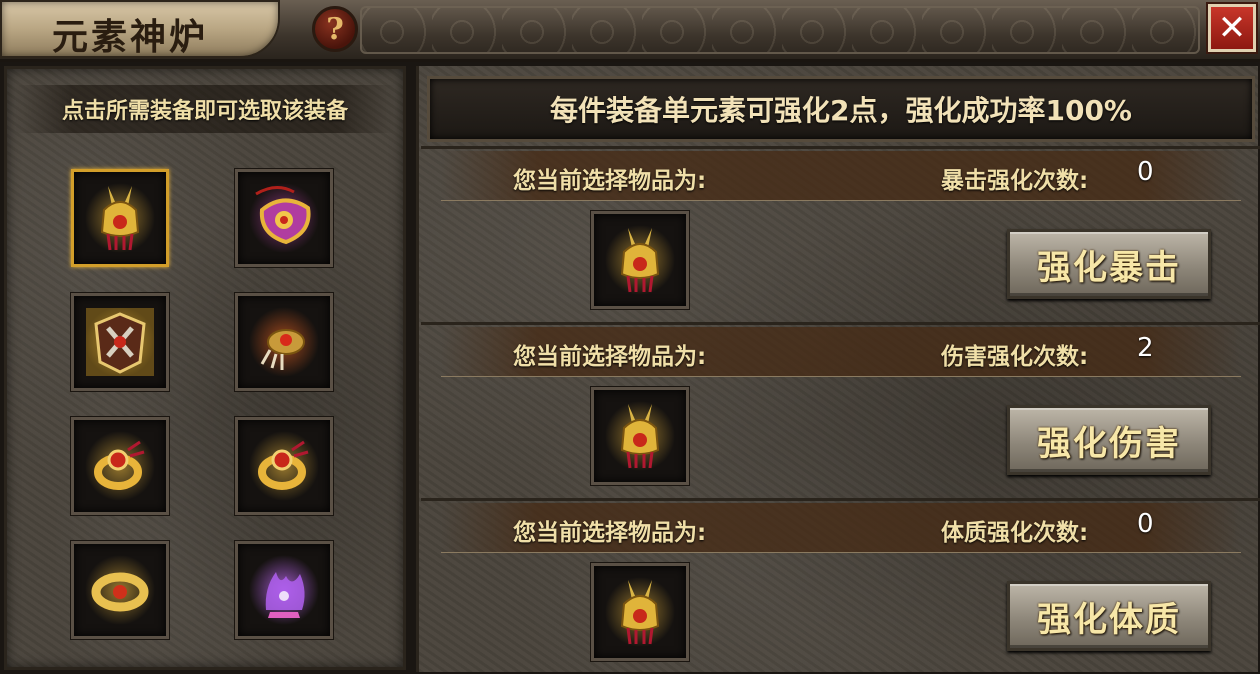 This screenshot has width=1260, height=674. What do you see at coordinates (1109, 264) in the screenshot?
I see `enhance-crit-button: 强化暴击` at bounding box center [1109, 264].